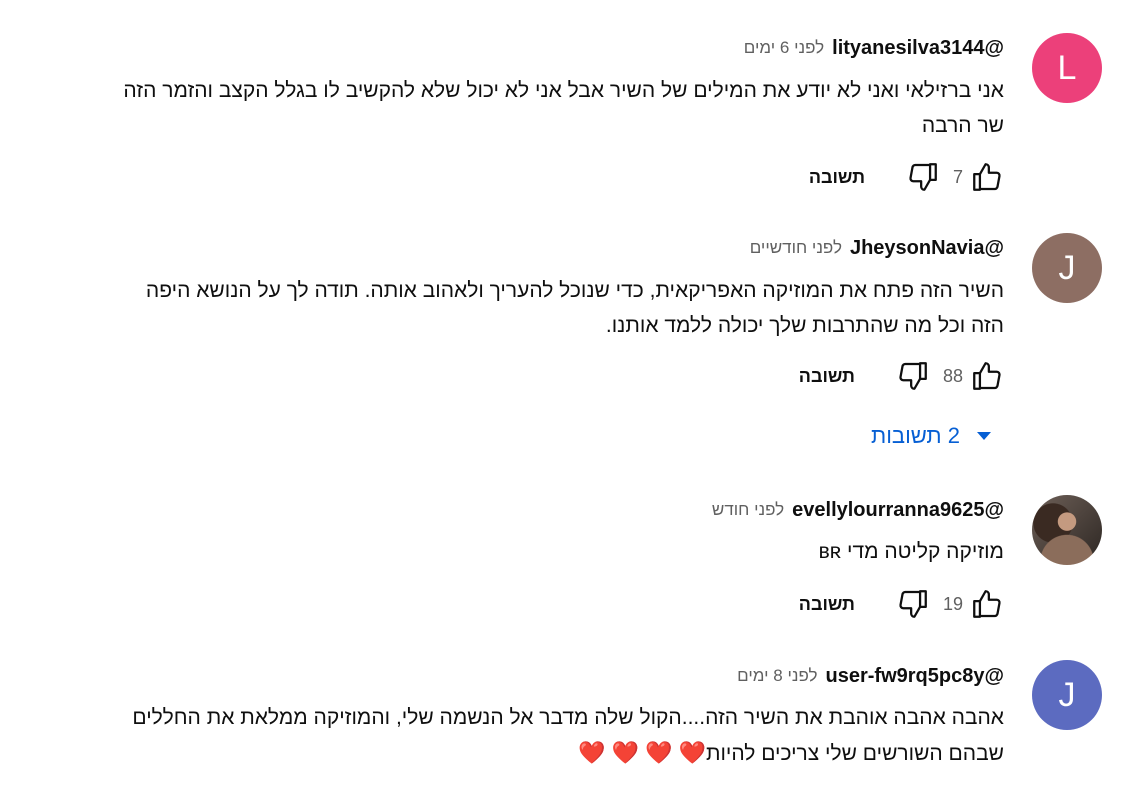 This screenshot has height=787, width=1139. Describe the element at coordinates (642, 752) in the screenshot. I see `heart-emojis: ❤️ ❤️ ❤️ ❤️` at that location.